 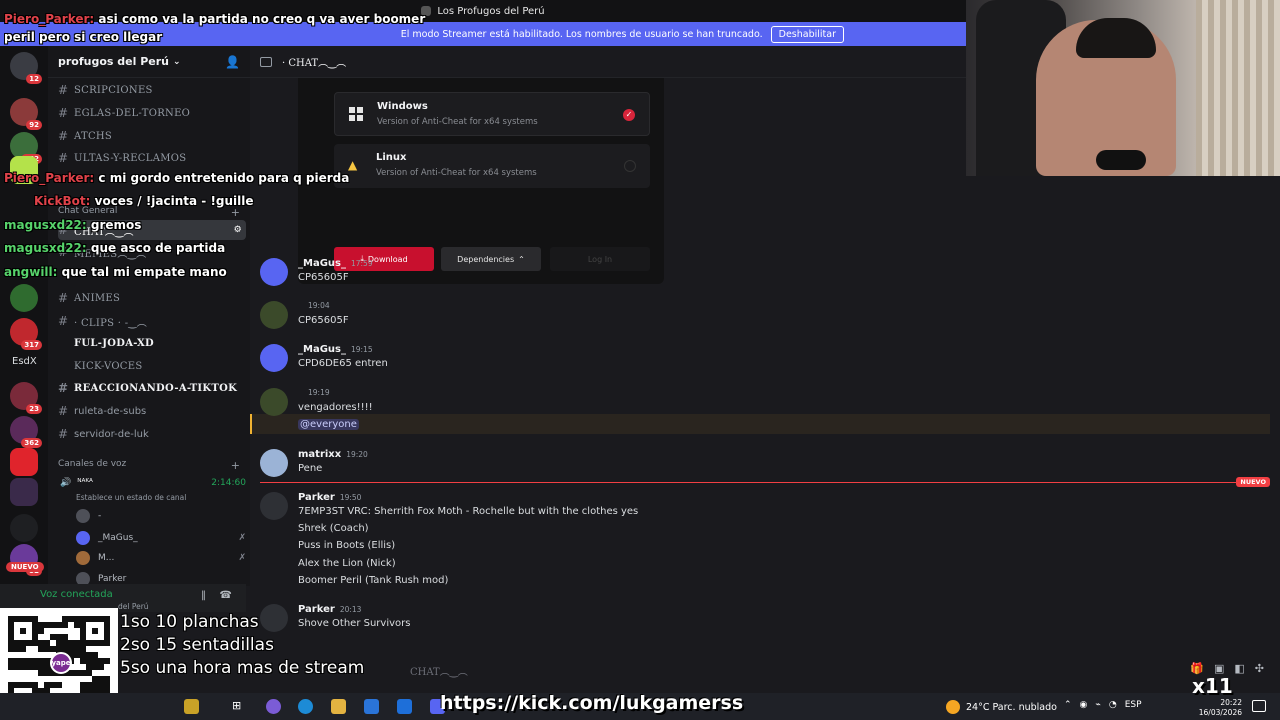 What do you see at coordinates (45, 248) in the screenshot?
I see `overlay-user: magusxd22:` at bounding box center [45, 248].